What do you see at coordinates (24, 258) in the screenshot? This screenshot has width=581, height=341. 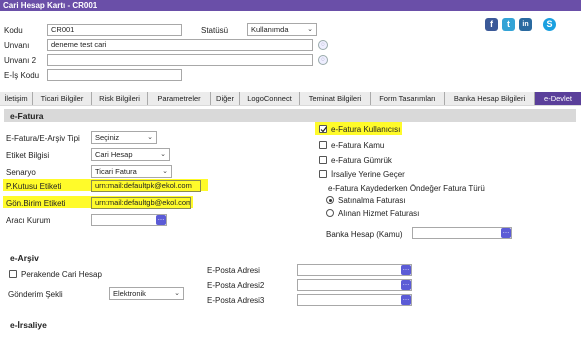 I see `e-arsiv-section-title: e-Arşiv` at bounding box center [24, 258].